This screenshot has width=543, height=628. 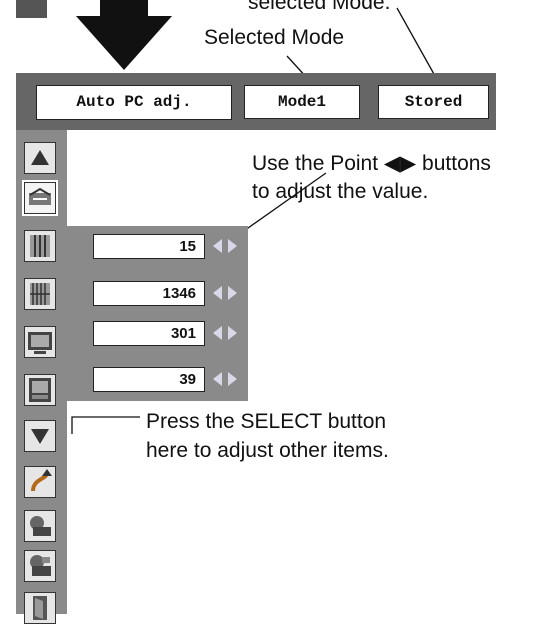 What do you see at coordinates (149, 293) in the screenshot?
I see `value-field-total-dots: 1346` at bounding box center [149, 293].